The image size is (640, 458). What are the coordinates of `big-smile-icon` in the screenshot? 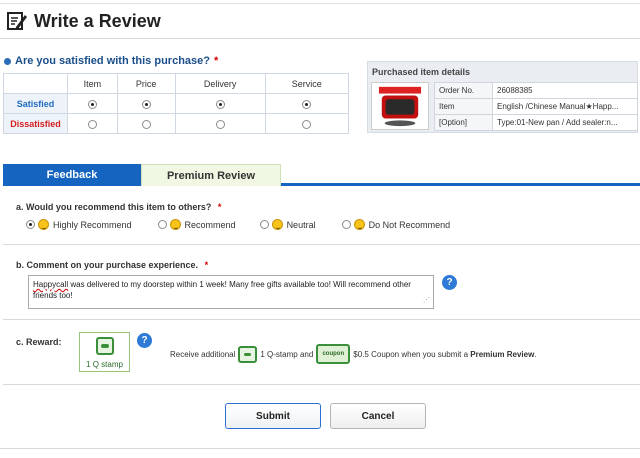 It's located at (43, 224).